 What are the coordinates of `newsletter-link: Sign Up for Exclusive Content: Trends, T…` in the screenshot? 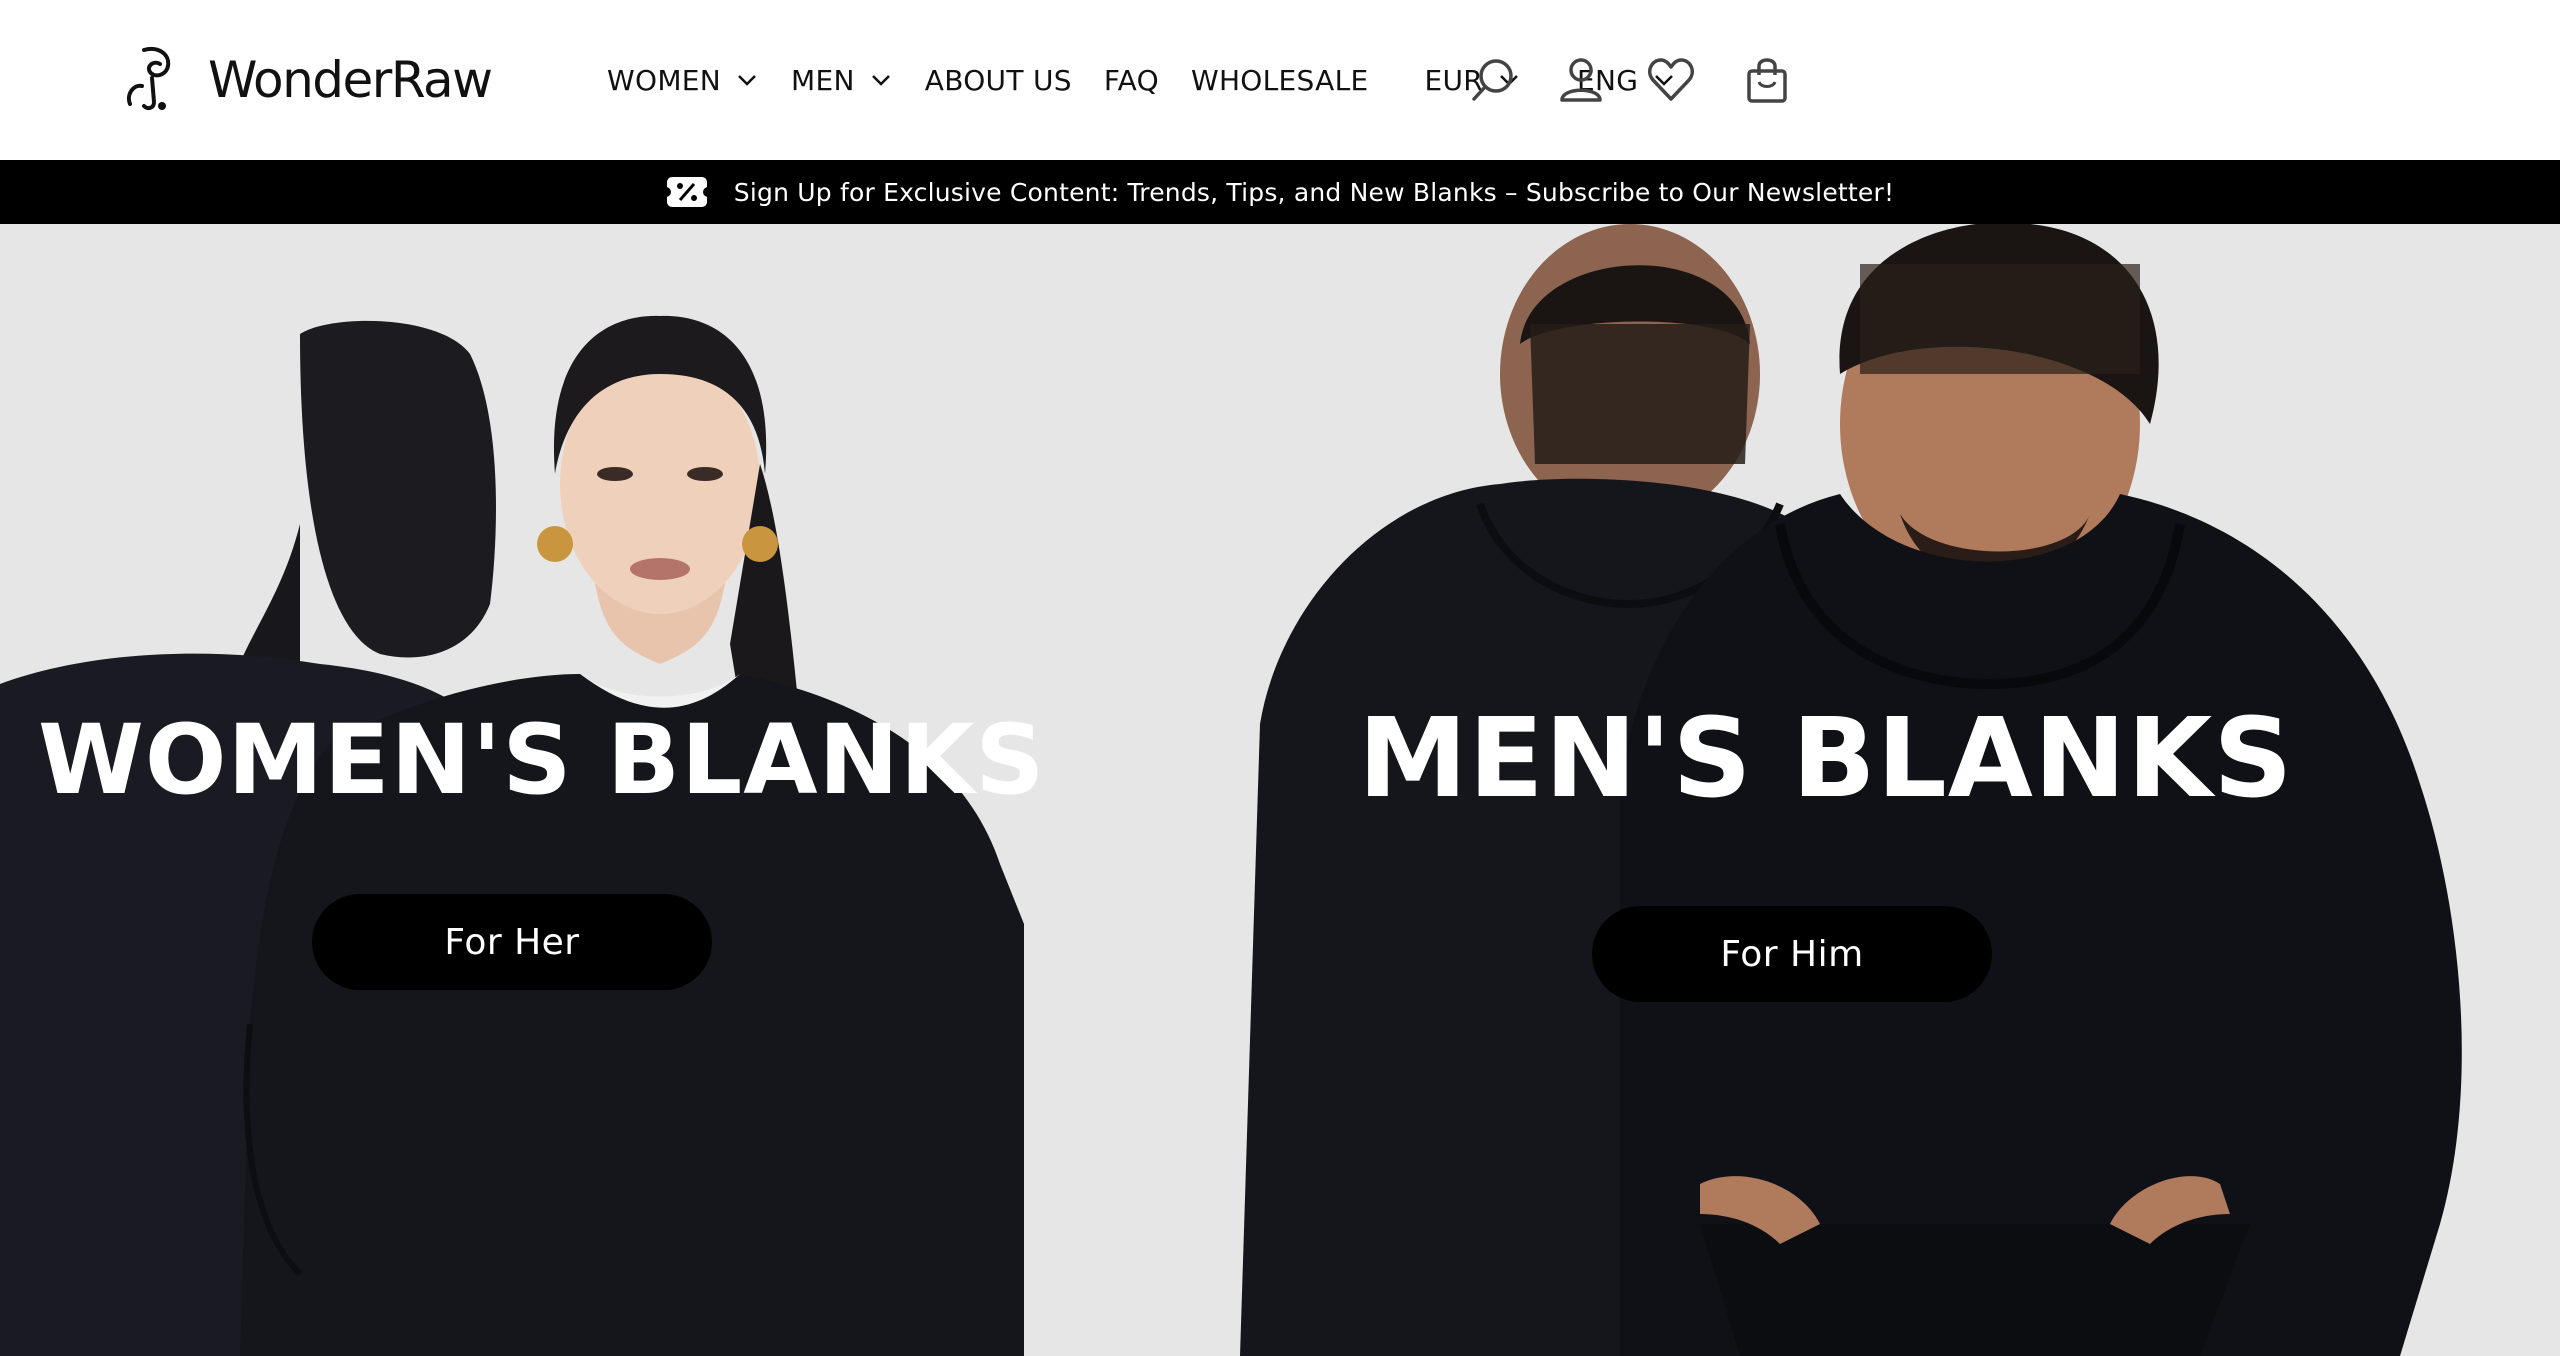 It's located at (1280, 192).